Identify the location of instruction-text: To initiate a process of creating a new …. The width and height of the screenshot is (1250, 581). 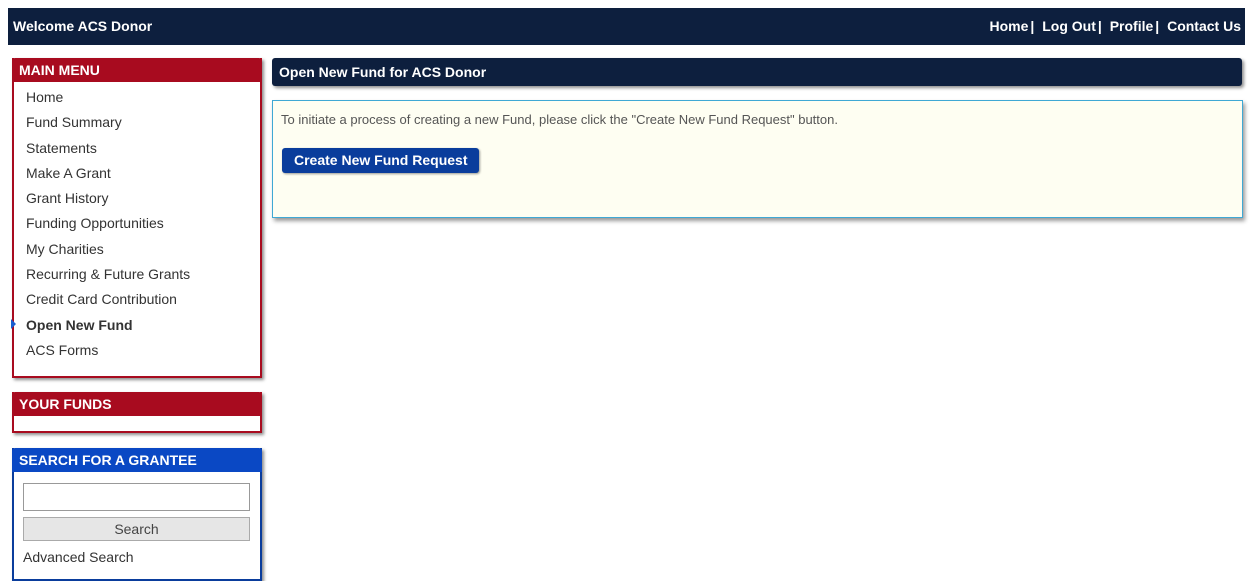
(559, 119).